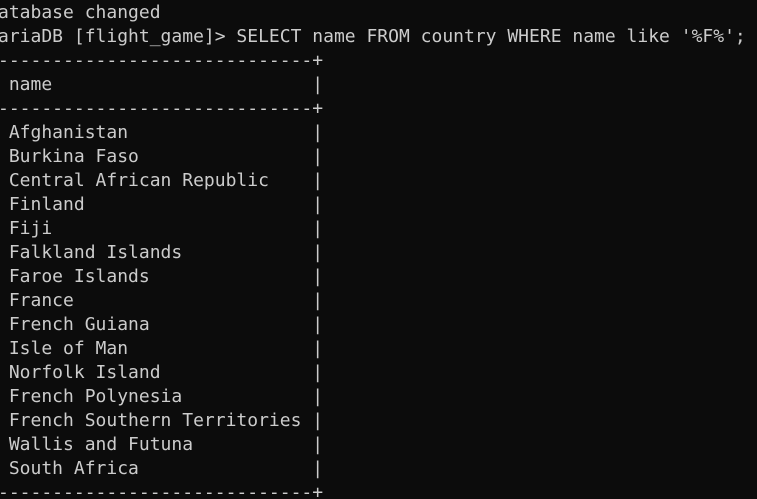  What do you see at coordinates (162, 252) in the screenshot?
I see `table-row: Falkland Islands |` at bounding box center [162, 252].